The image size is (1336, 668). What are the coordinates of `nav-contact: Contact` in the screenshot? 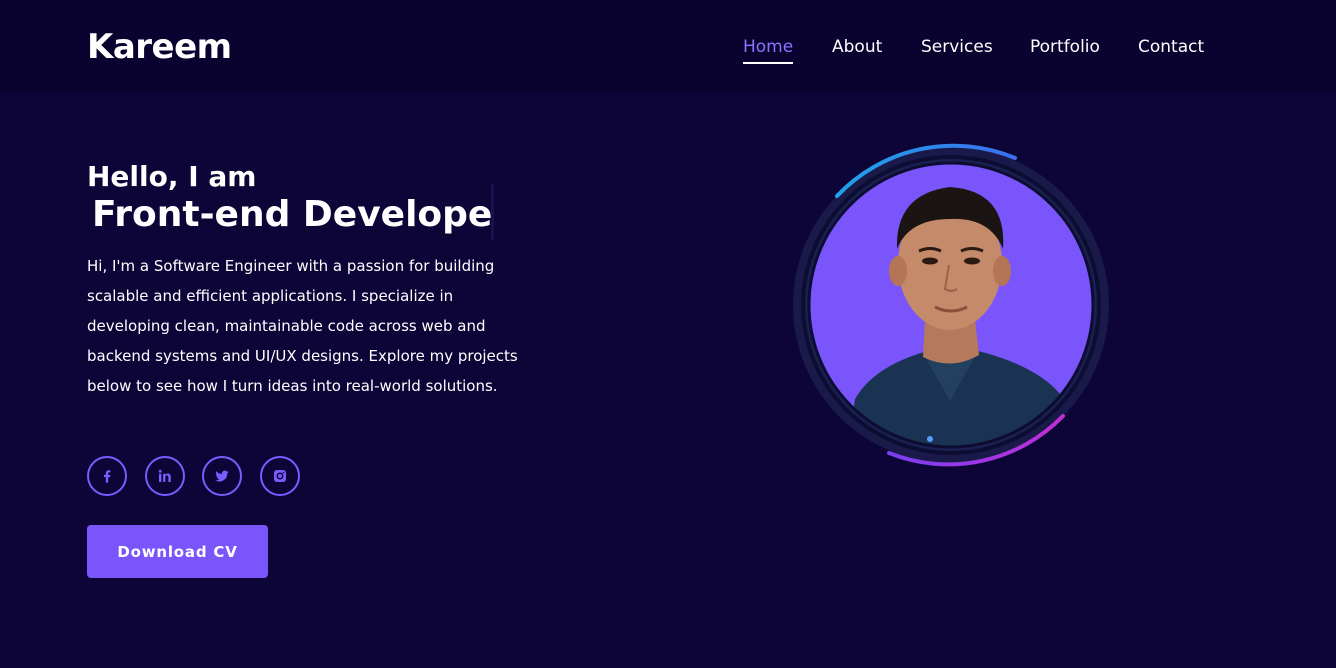 It's located at (1171, 47).